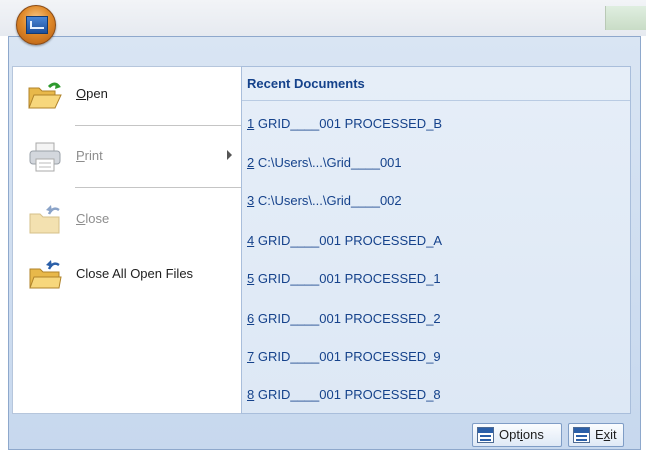  I want to click on close-accel: C, so click(81, 218).